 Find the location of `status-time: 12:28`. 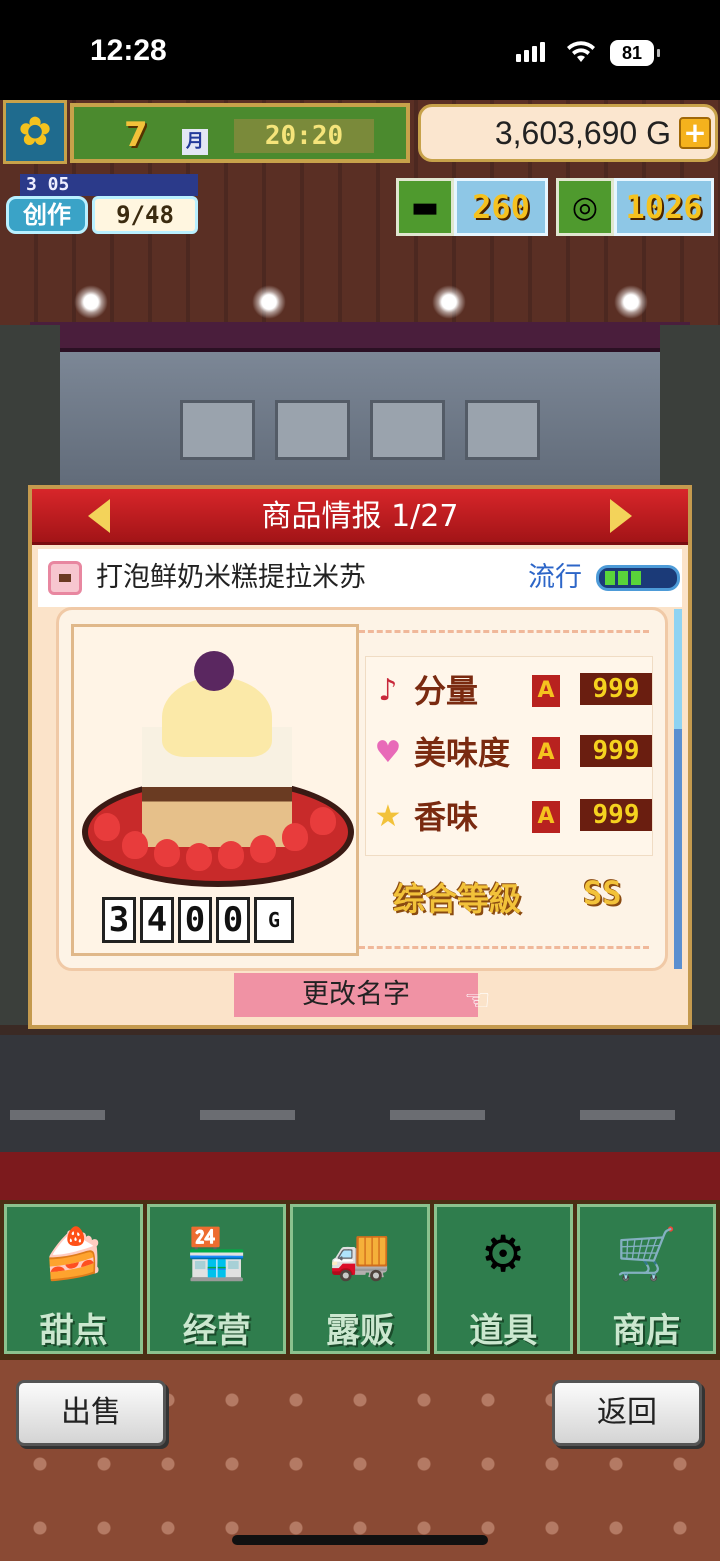

status-time: 12:28 is located at coordinates (128, 50).